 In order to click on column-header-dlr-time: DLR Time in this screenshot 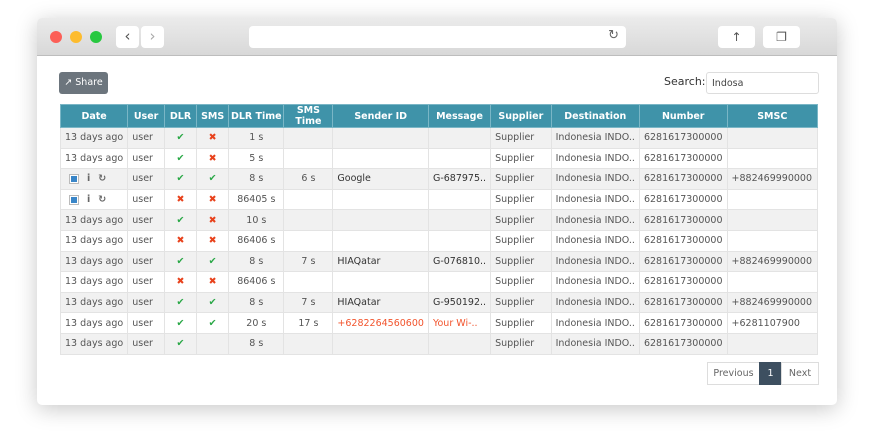, I will do `click(256, 116)`.